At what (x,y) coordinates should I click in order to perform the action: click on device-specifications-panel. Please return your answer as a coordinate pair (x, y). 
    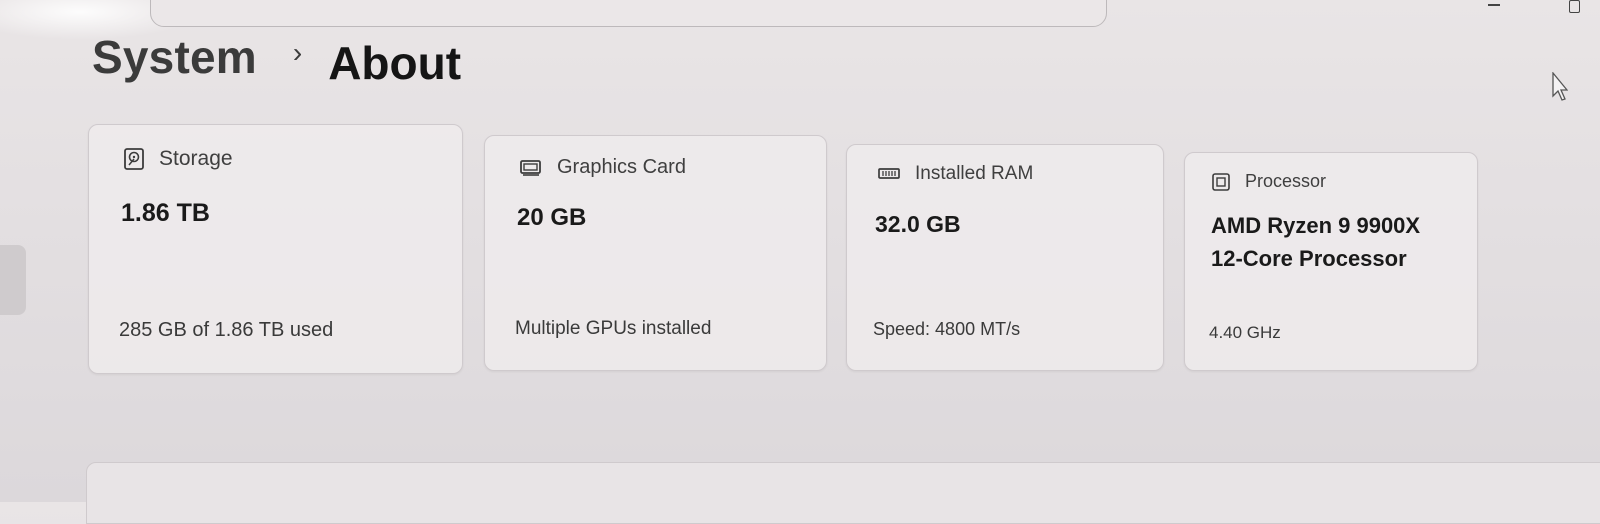
    Looking at the image, I should click on (843, 493).